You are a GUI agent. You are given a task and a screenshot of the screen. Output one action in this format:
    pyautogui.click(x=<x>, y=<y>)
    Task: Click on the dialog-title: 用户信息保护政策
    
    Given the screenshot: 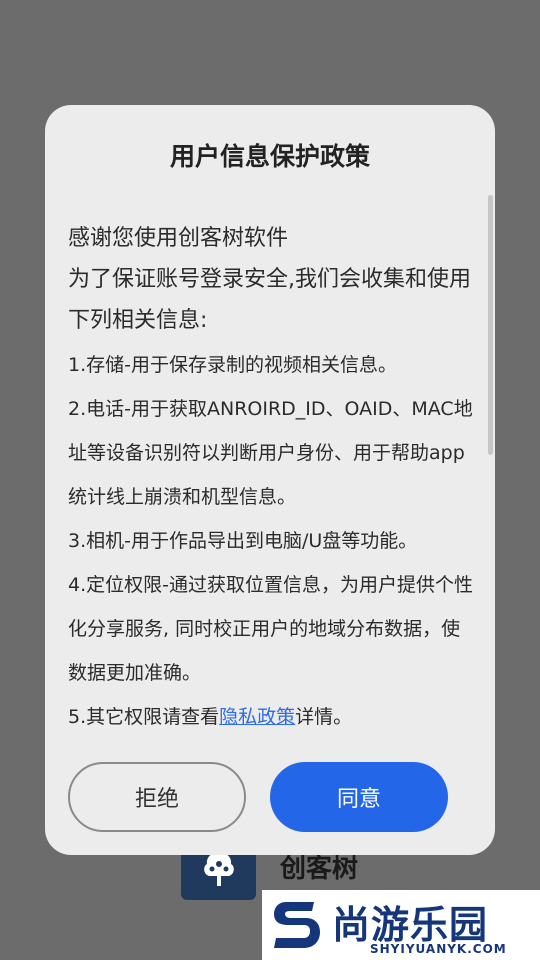 What is the action you would take?
    pyautogui.click(x=269, y=156)
    